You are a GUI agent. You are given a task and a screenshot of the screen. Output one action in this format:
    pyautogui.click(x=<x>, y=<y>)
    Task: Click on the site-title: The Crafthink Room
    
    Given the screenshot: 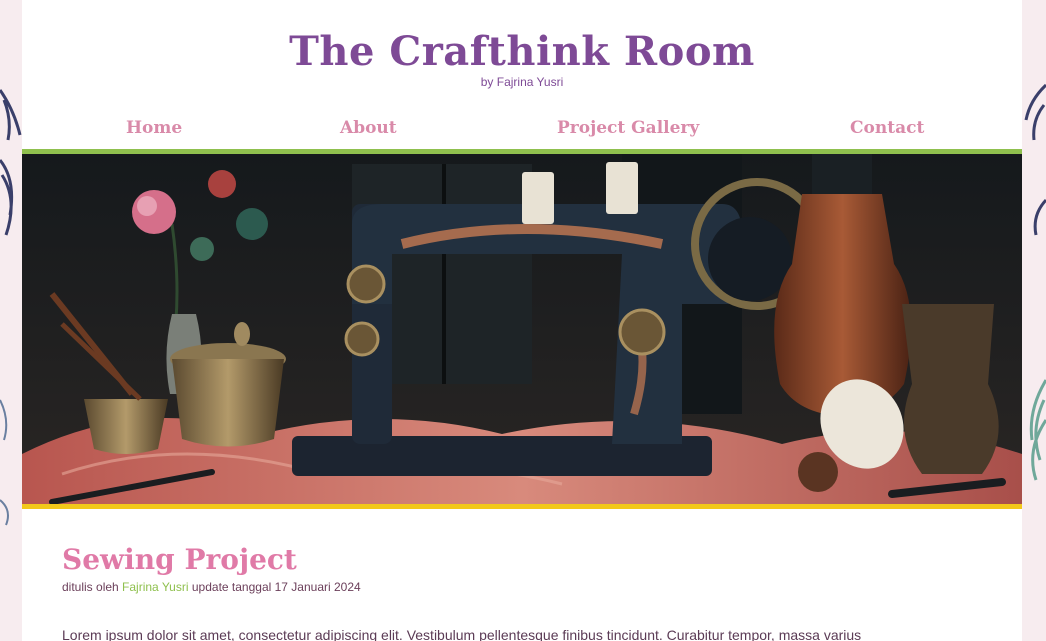 What is the action you would take?
    pyautogui.click(x=522, y=51)
    